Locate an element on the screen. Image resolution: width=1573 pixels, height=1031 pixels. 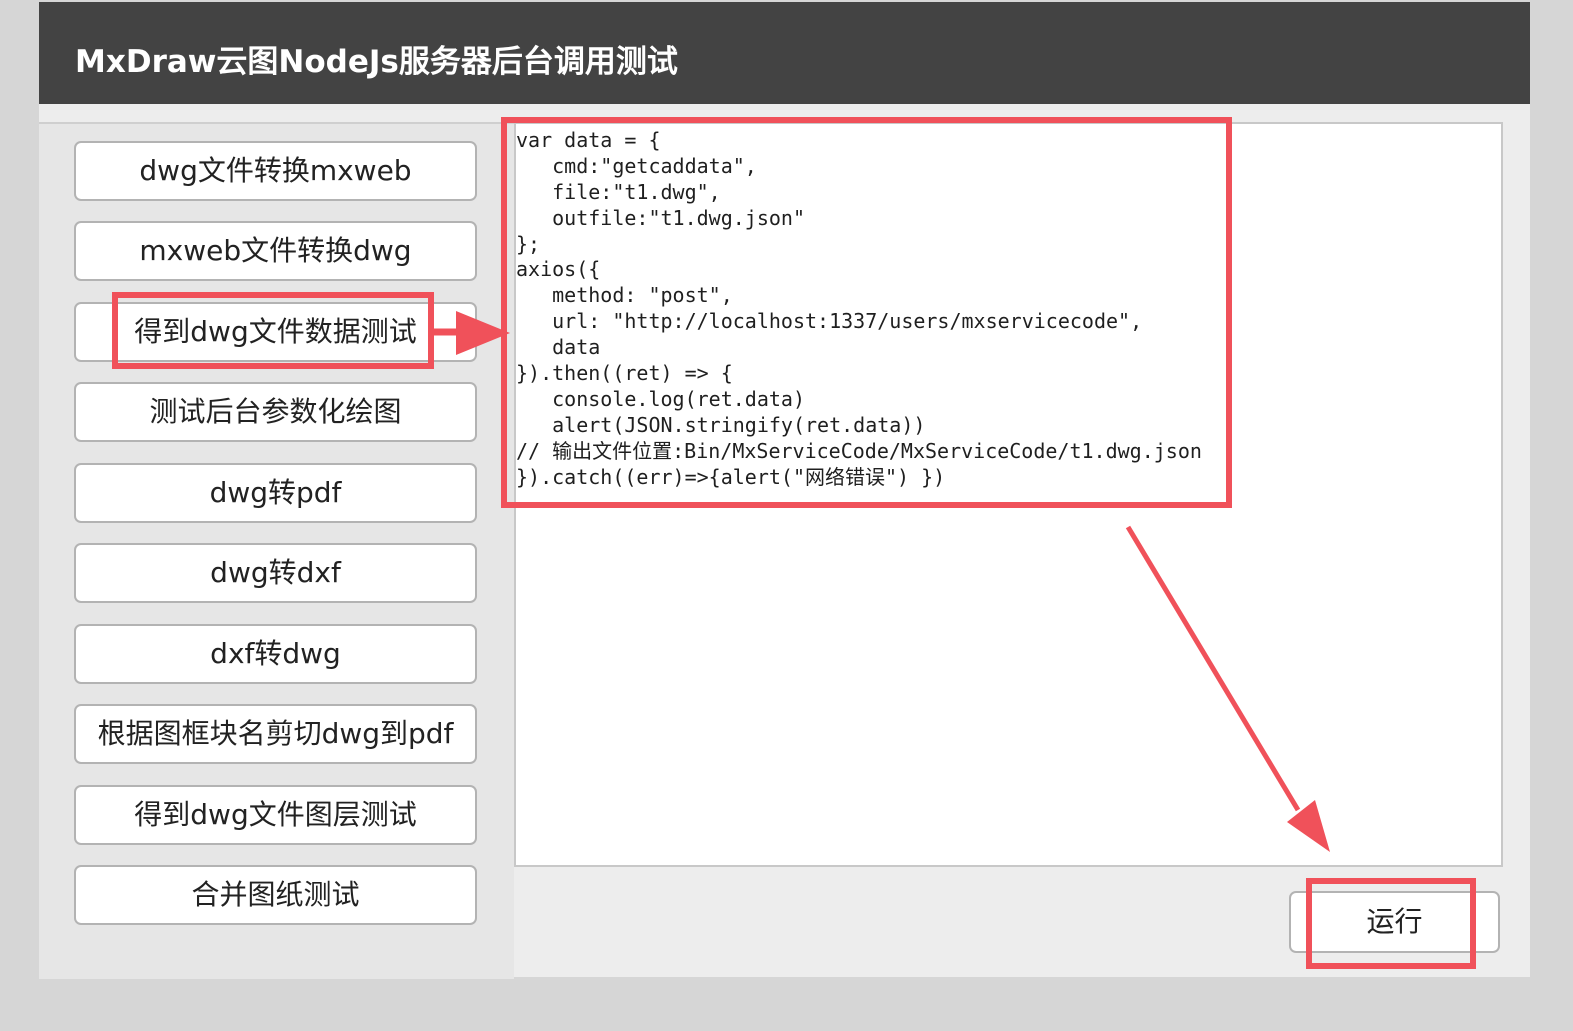
code-line: }).catch((err)=>{alert("网络错误") }) is located at coordinates (731, 476).